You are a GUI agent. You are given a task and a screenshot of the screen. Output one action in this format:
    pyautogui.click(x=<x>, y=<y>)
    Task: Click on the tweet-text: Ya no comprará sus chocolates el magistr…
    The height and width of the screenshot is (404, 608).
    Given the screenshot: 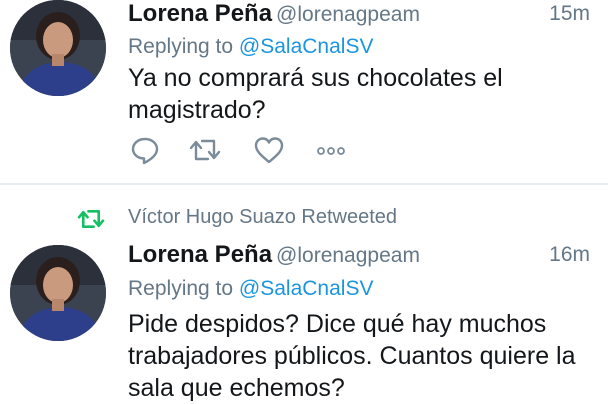 What is the action you would take?
    pyautogui.click(x=315, y=94)
    